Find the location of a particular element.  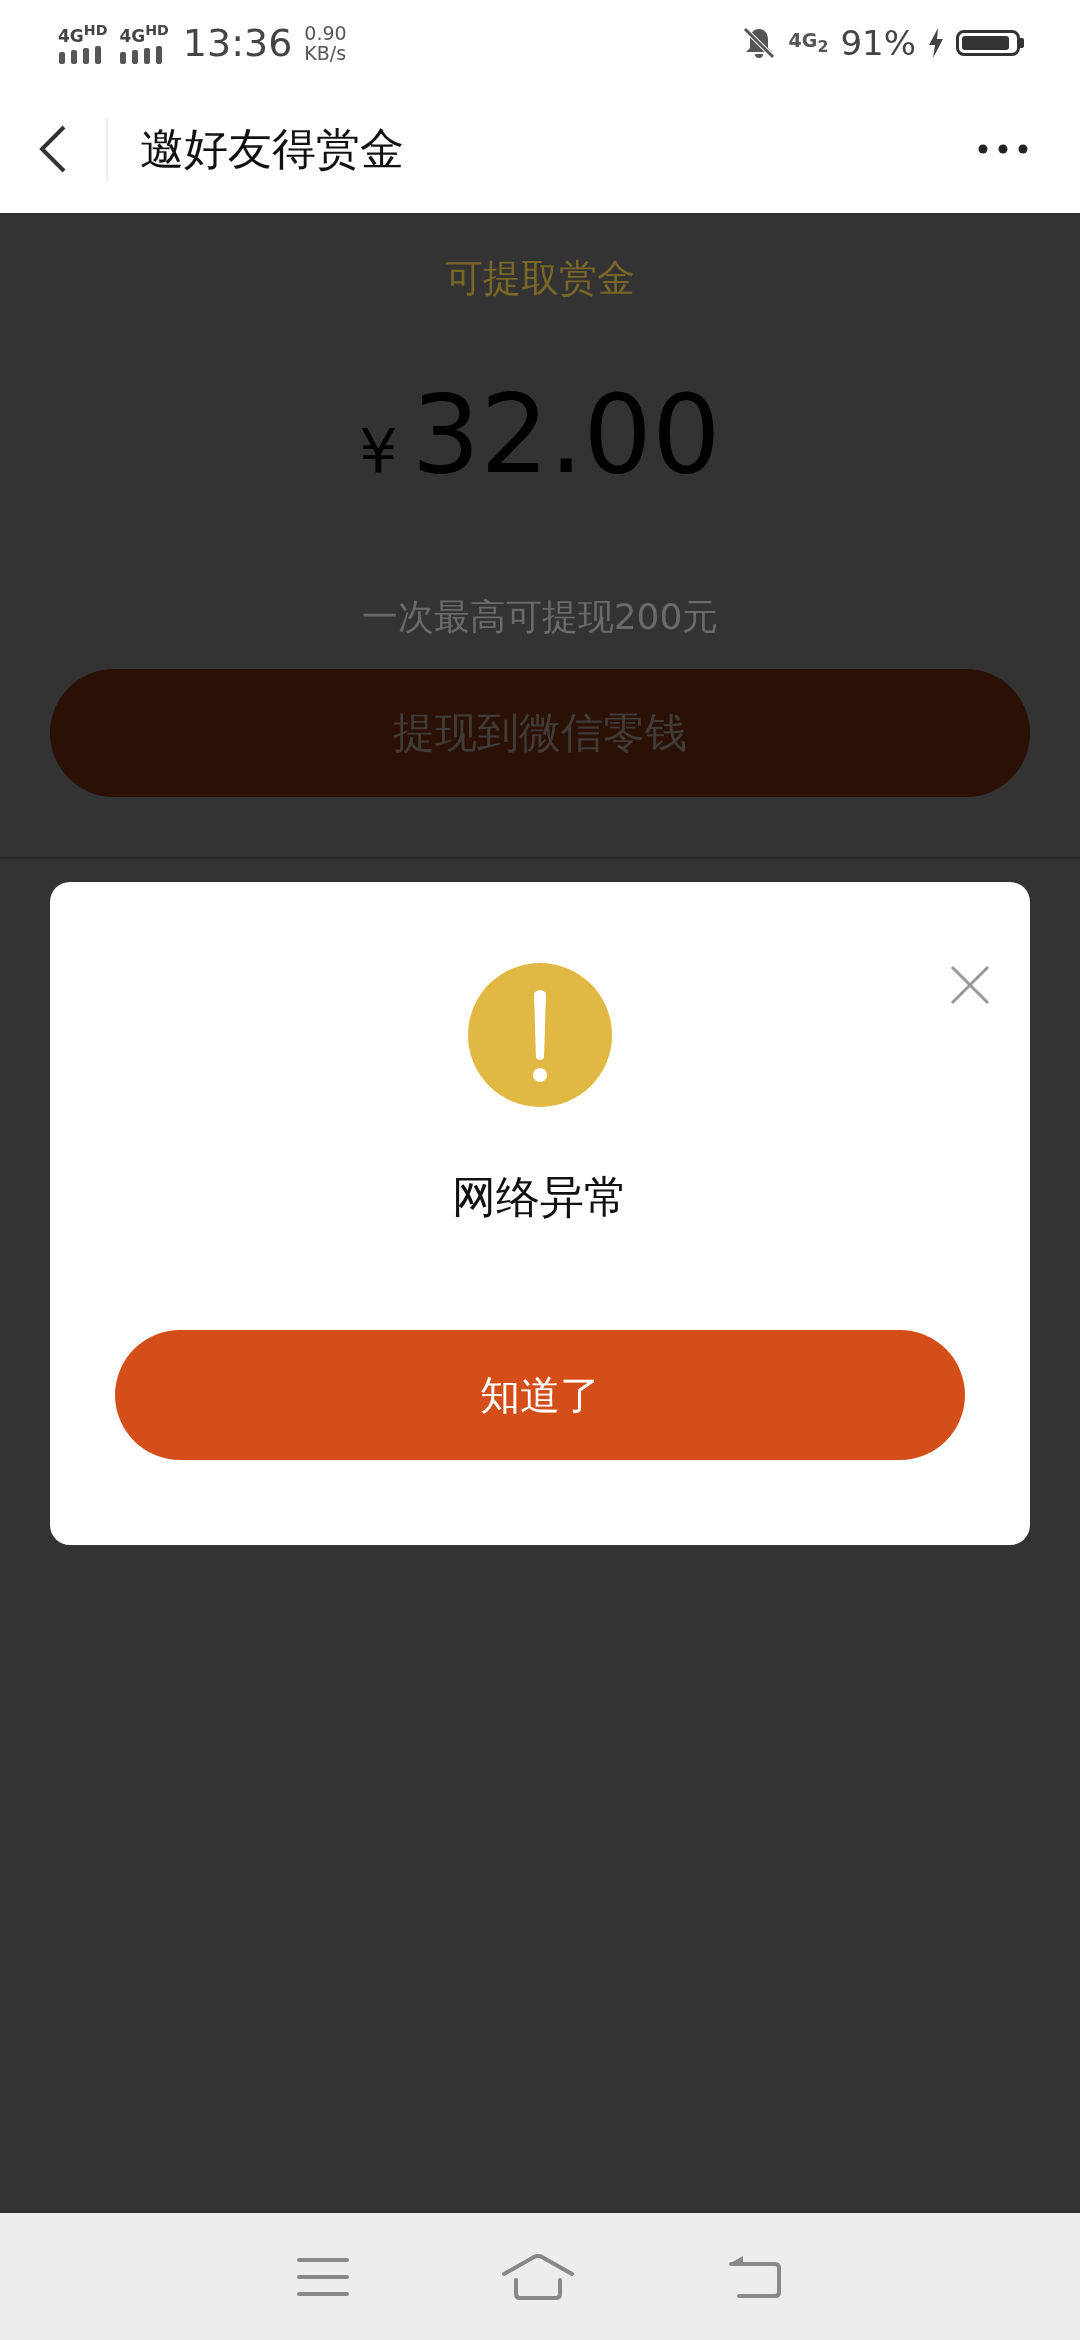

back-icon is located at coordinates (53, 149).